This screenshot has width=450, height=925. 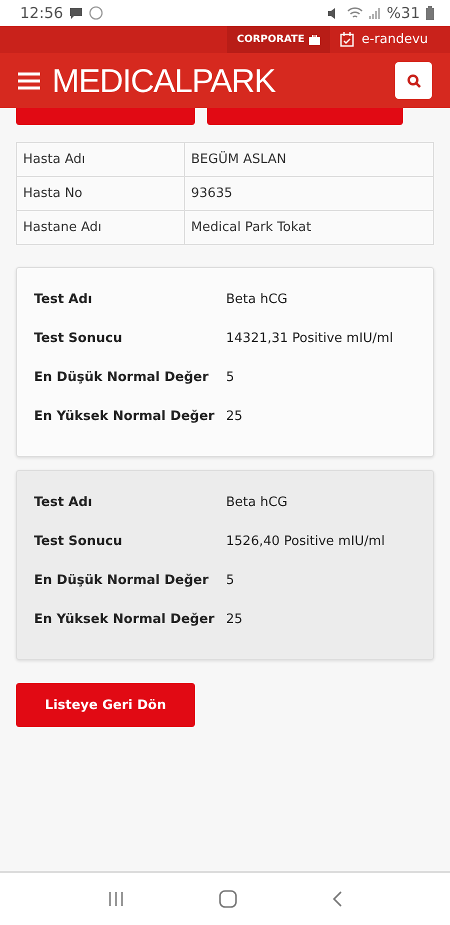 I want to click on battery-icon, so click(x=430, y=13).